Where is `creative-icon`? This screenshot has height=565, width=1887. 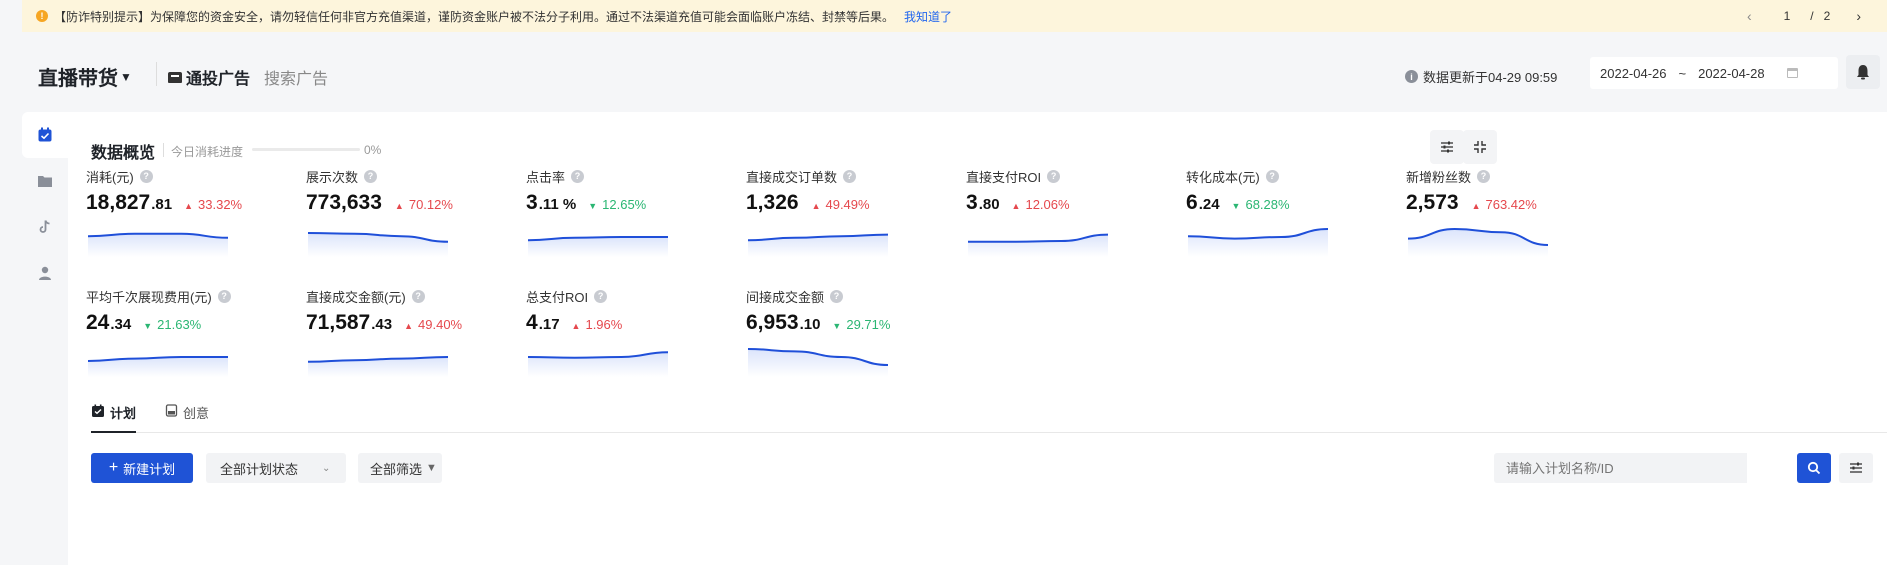
creative-icon is located at coordinates (171, 410).